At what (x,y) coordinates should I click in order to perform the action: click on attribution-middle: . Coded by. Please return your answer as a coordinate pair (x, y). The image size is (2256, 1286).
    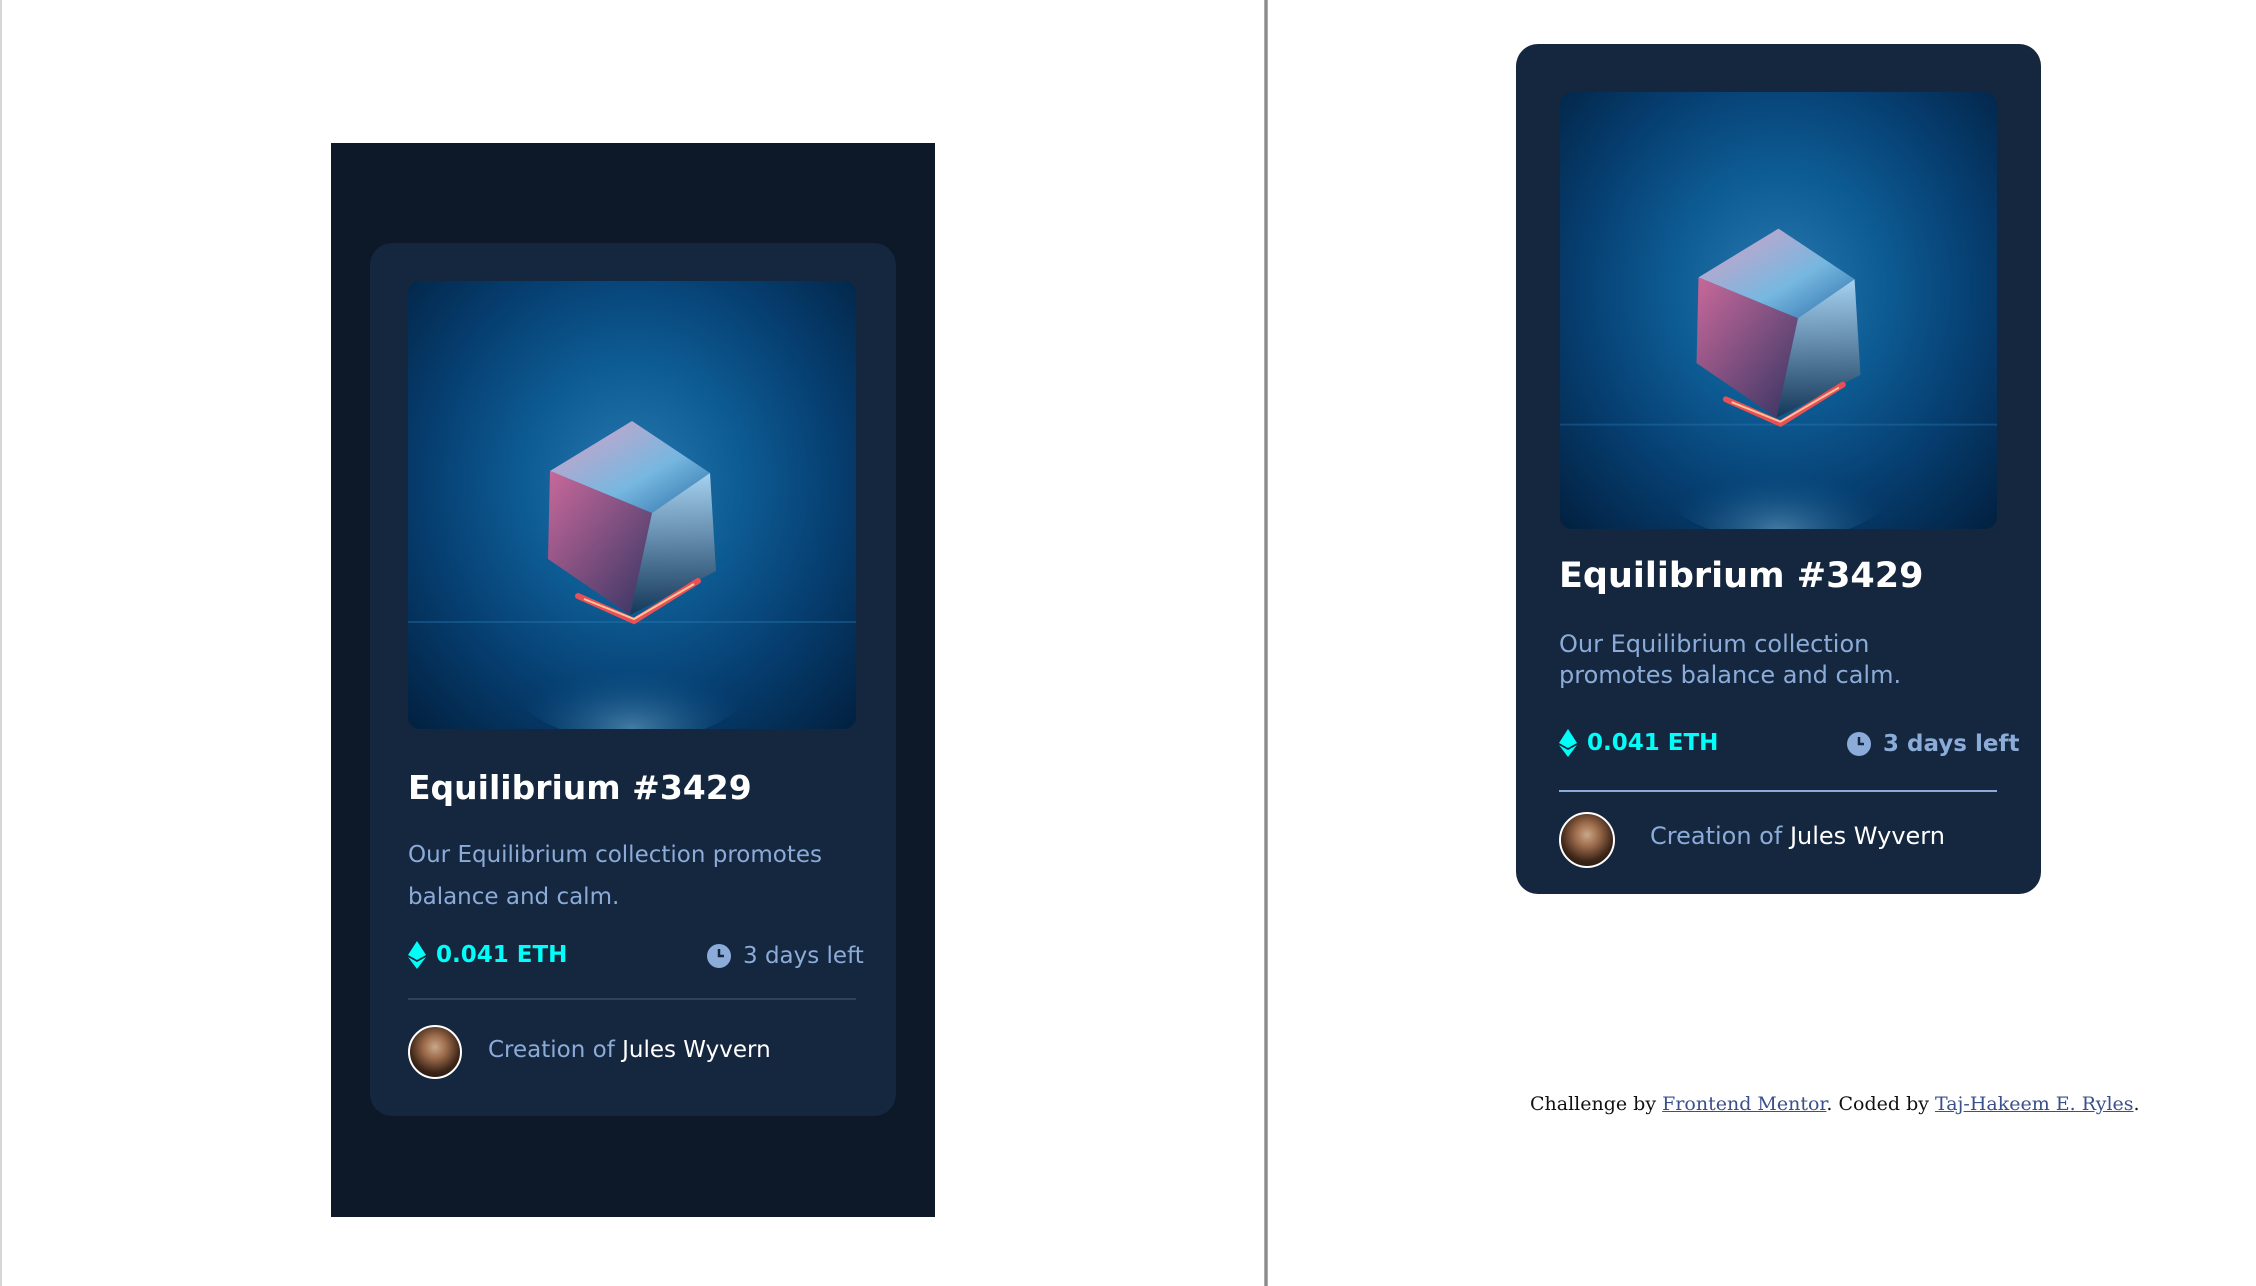
    Looking at the image, I should click on (1877, 1104).